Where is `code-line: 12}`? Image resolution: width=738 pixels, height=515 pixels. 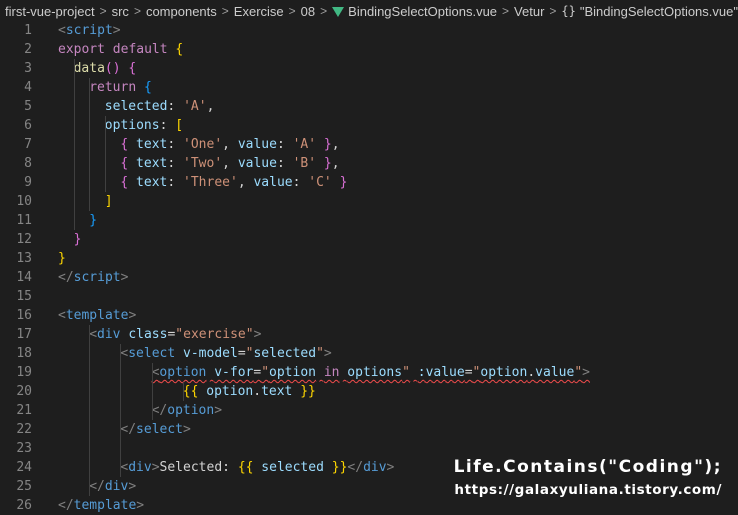 code-line: 12} is located at coordinates (369, 239).